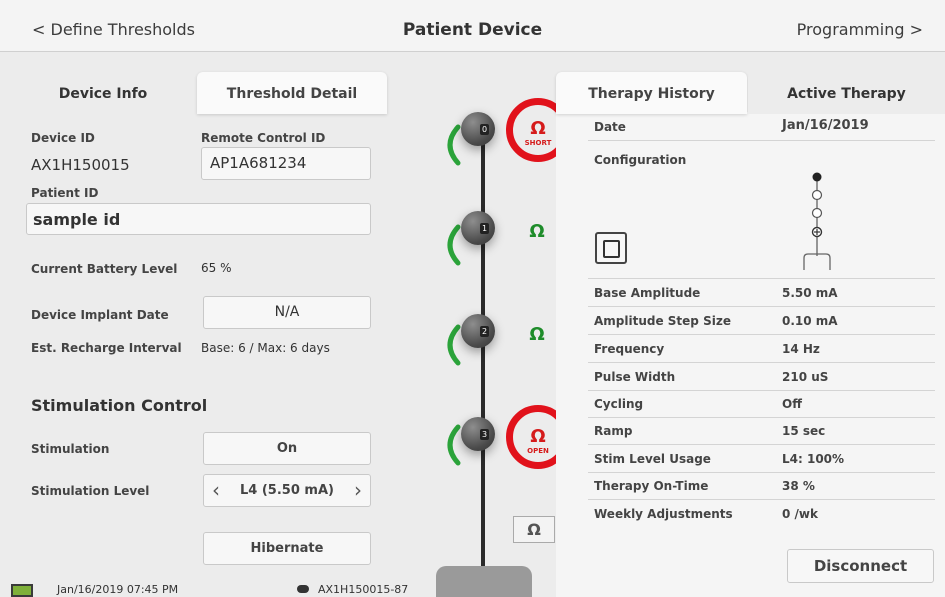 The width and height of the screenshot is (945, 597). I want to click on param-label: Base Amplitude, so click(647, 293).